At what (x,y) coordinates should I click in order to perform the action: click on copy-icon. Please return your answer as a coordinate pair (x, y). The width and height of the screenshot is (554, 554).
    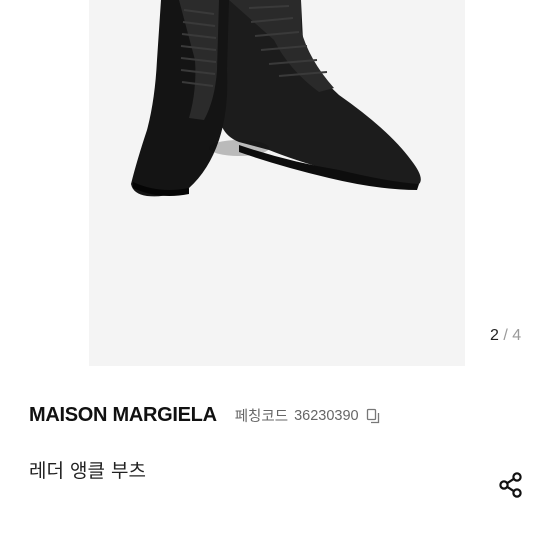
    Looking at the image, I should click on (373, 416).